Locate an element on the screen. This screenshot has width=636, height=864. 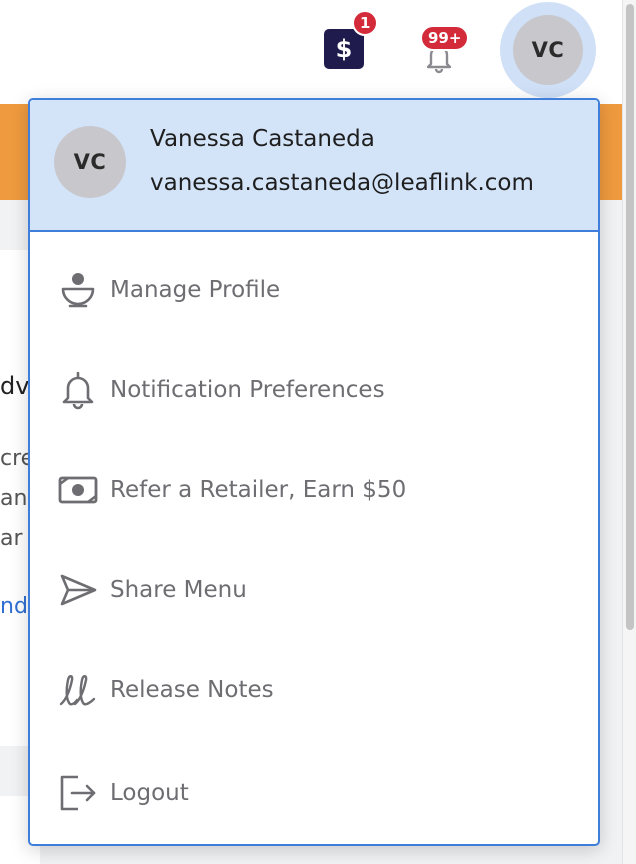
menu-item-label: Notification Preferences is located at coordinates (247, 390).